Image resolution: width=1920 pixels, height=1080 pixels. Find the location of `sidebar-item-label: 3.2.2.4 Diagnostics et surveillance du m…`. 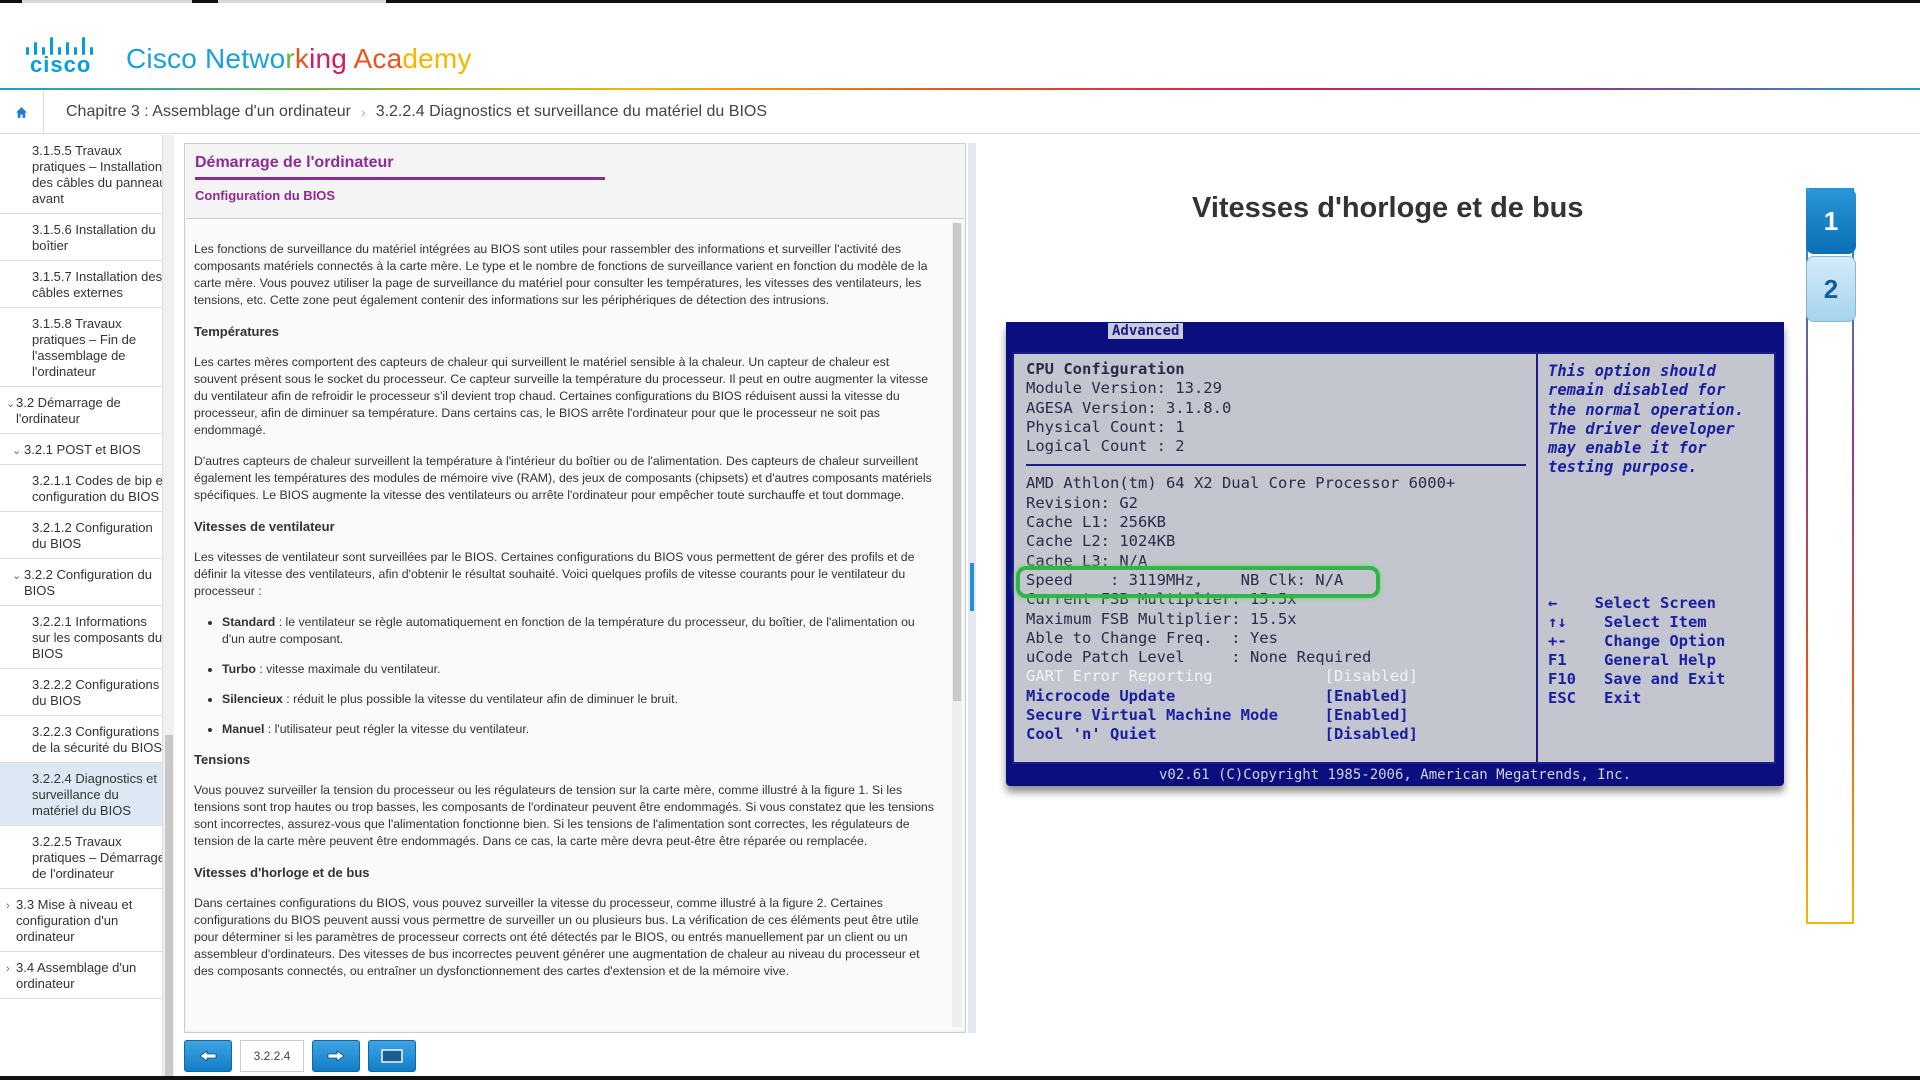

sidebar-item-label: 3.2.2.4 Diagnostics et surveillance du m… is located at coordinates (95, 794).